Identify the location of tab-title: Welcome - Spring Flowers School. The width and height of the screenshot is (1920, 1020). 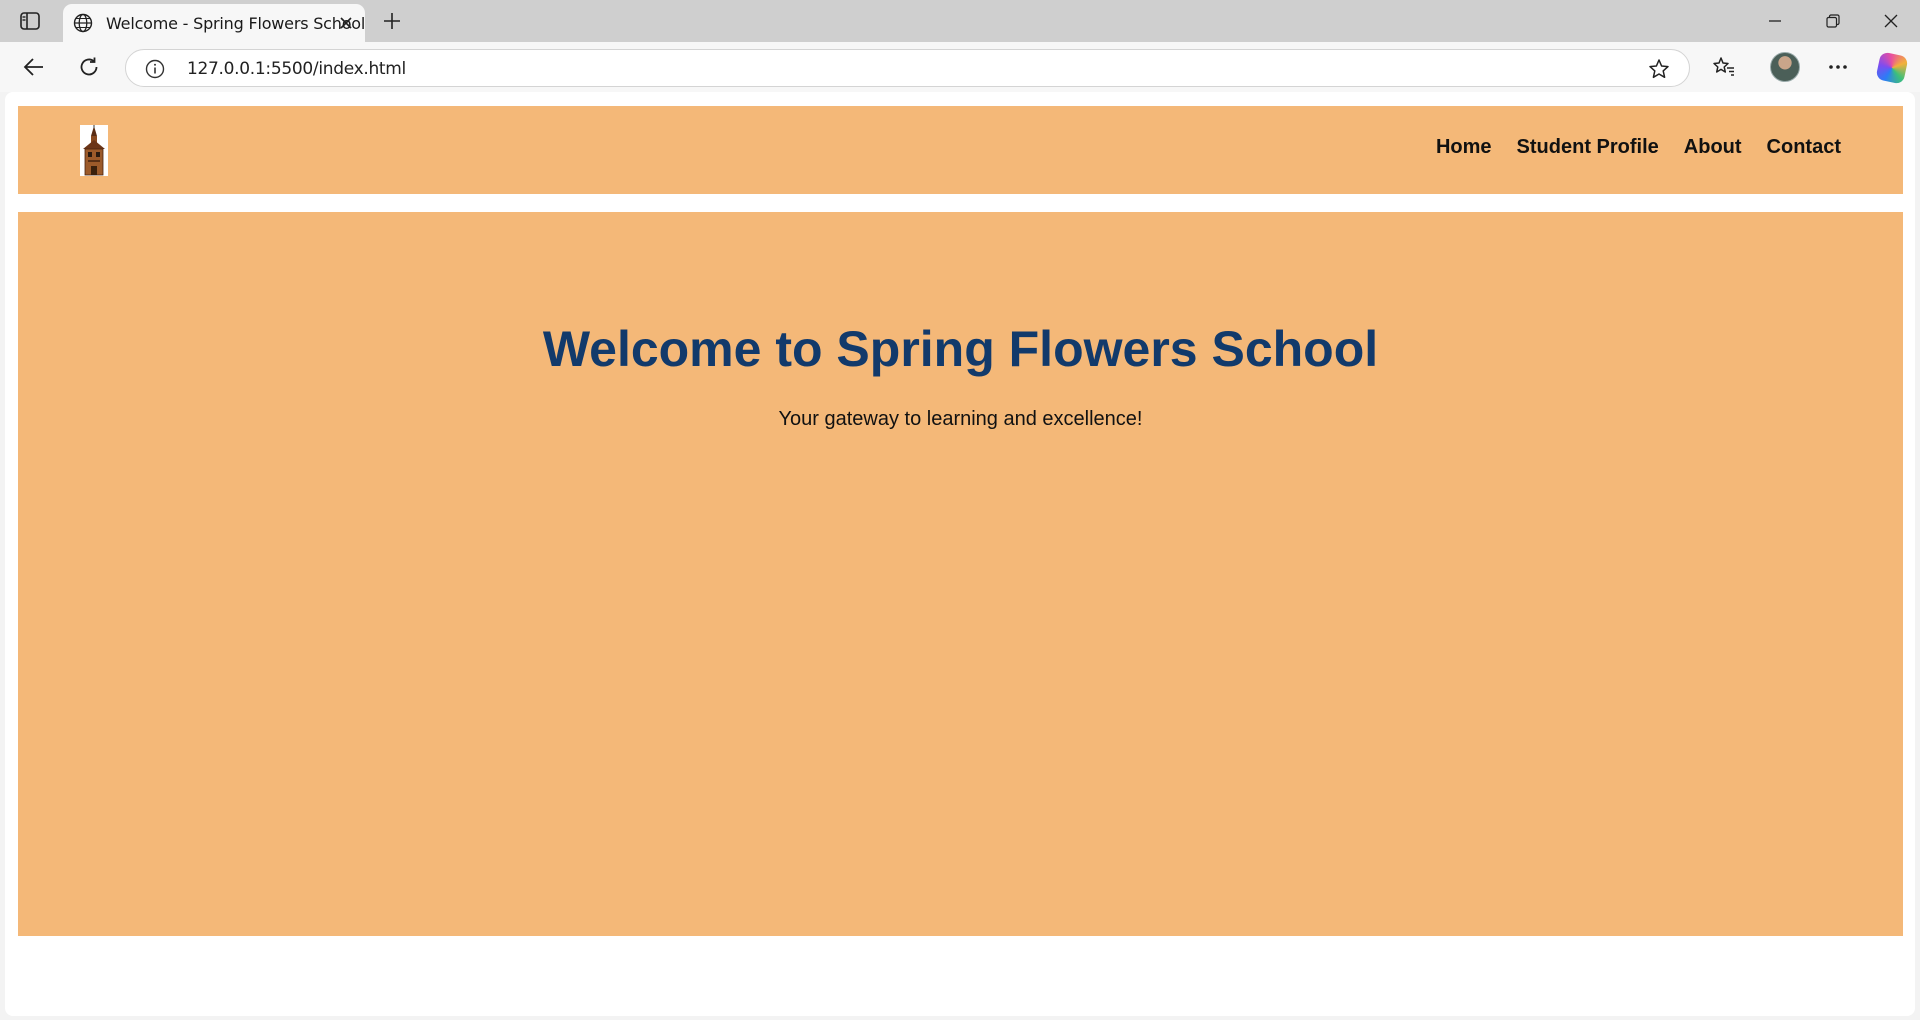
(236, 23).